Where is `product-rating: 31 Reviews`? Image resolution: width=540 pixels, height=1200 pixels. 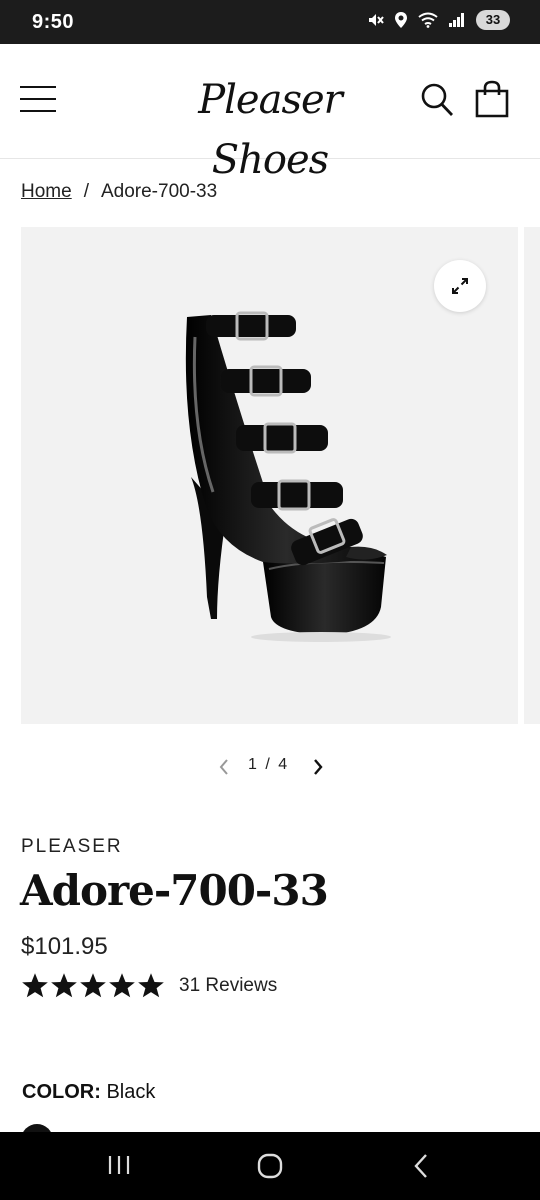
product-rating: 31 Reviews is located at coordinates (149, 985).